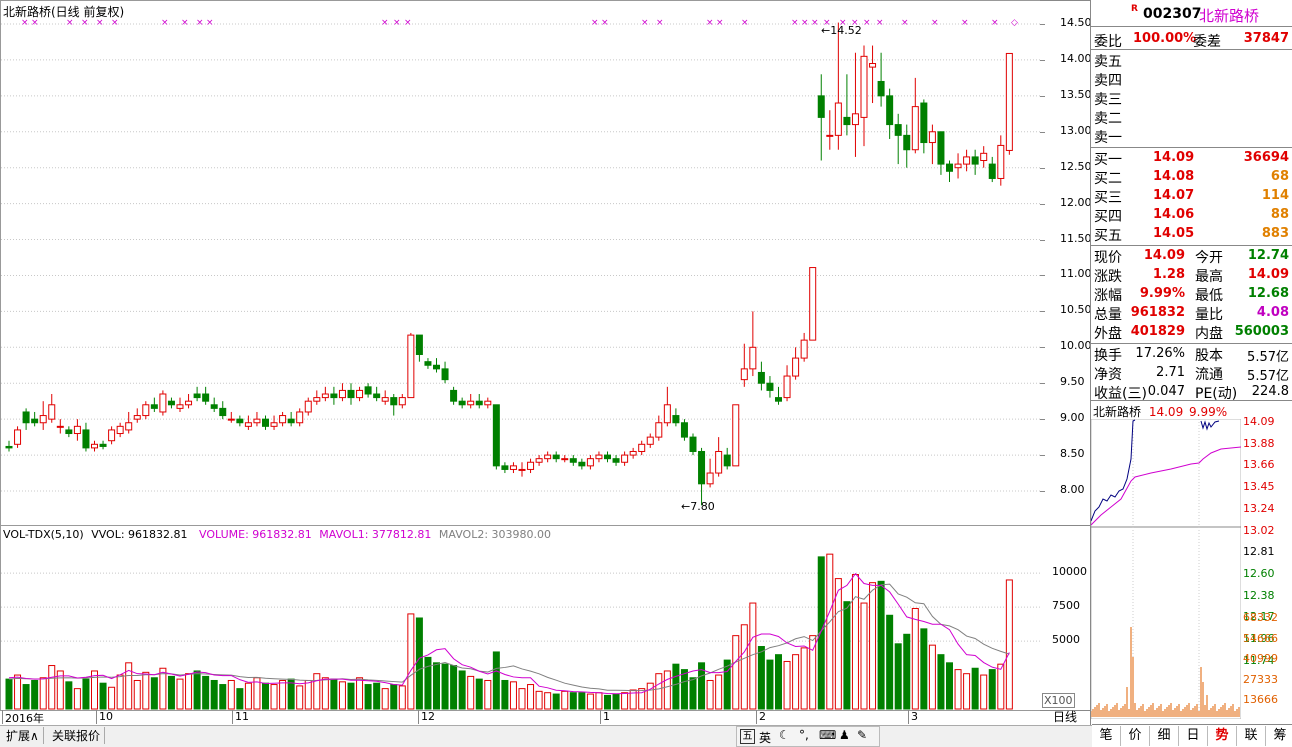  Describe the element at coordinates (1279, 736) in the screenshot. I see `side-tab-7: 筹` at that location.